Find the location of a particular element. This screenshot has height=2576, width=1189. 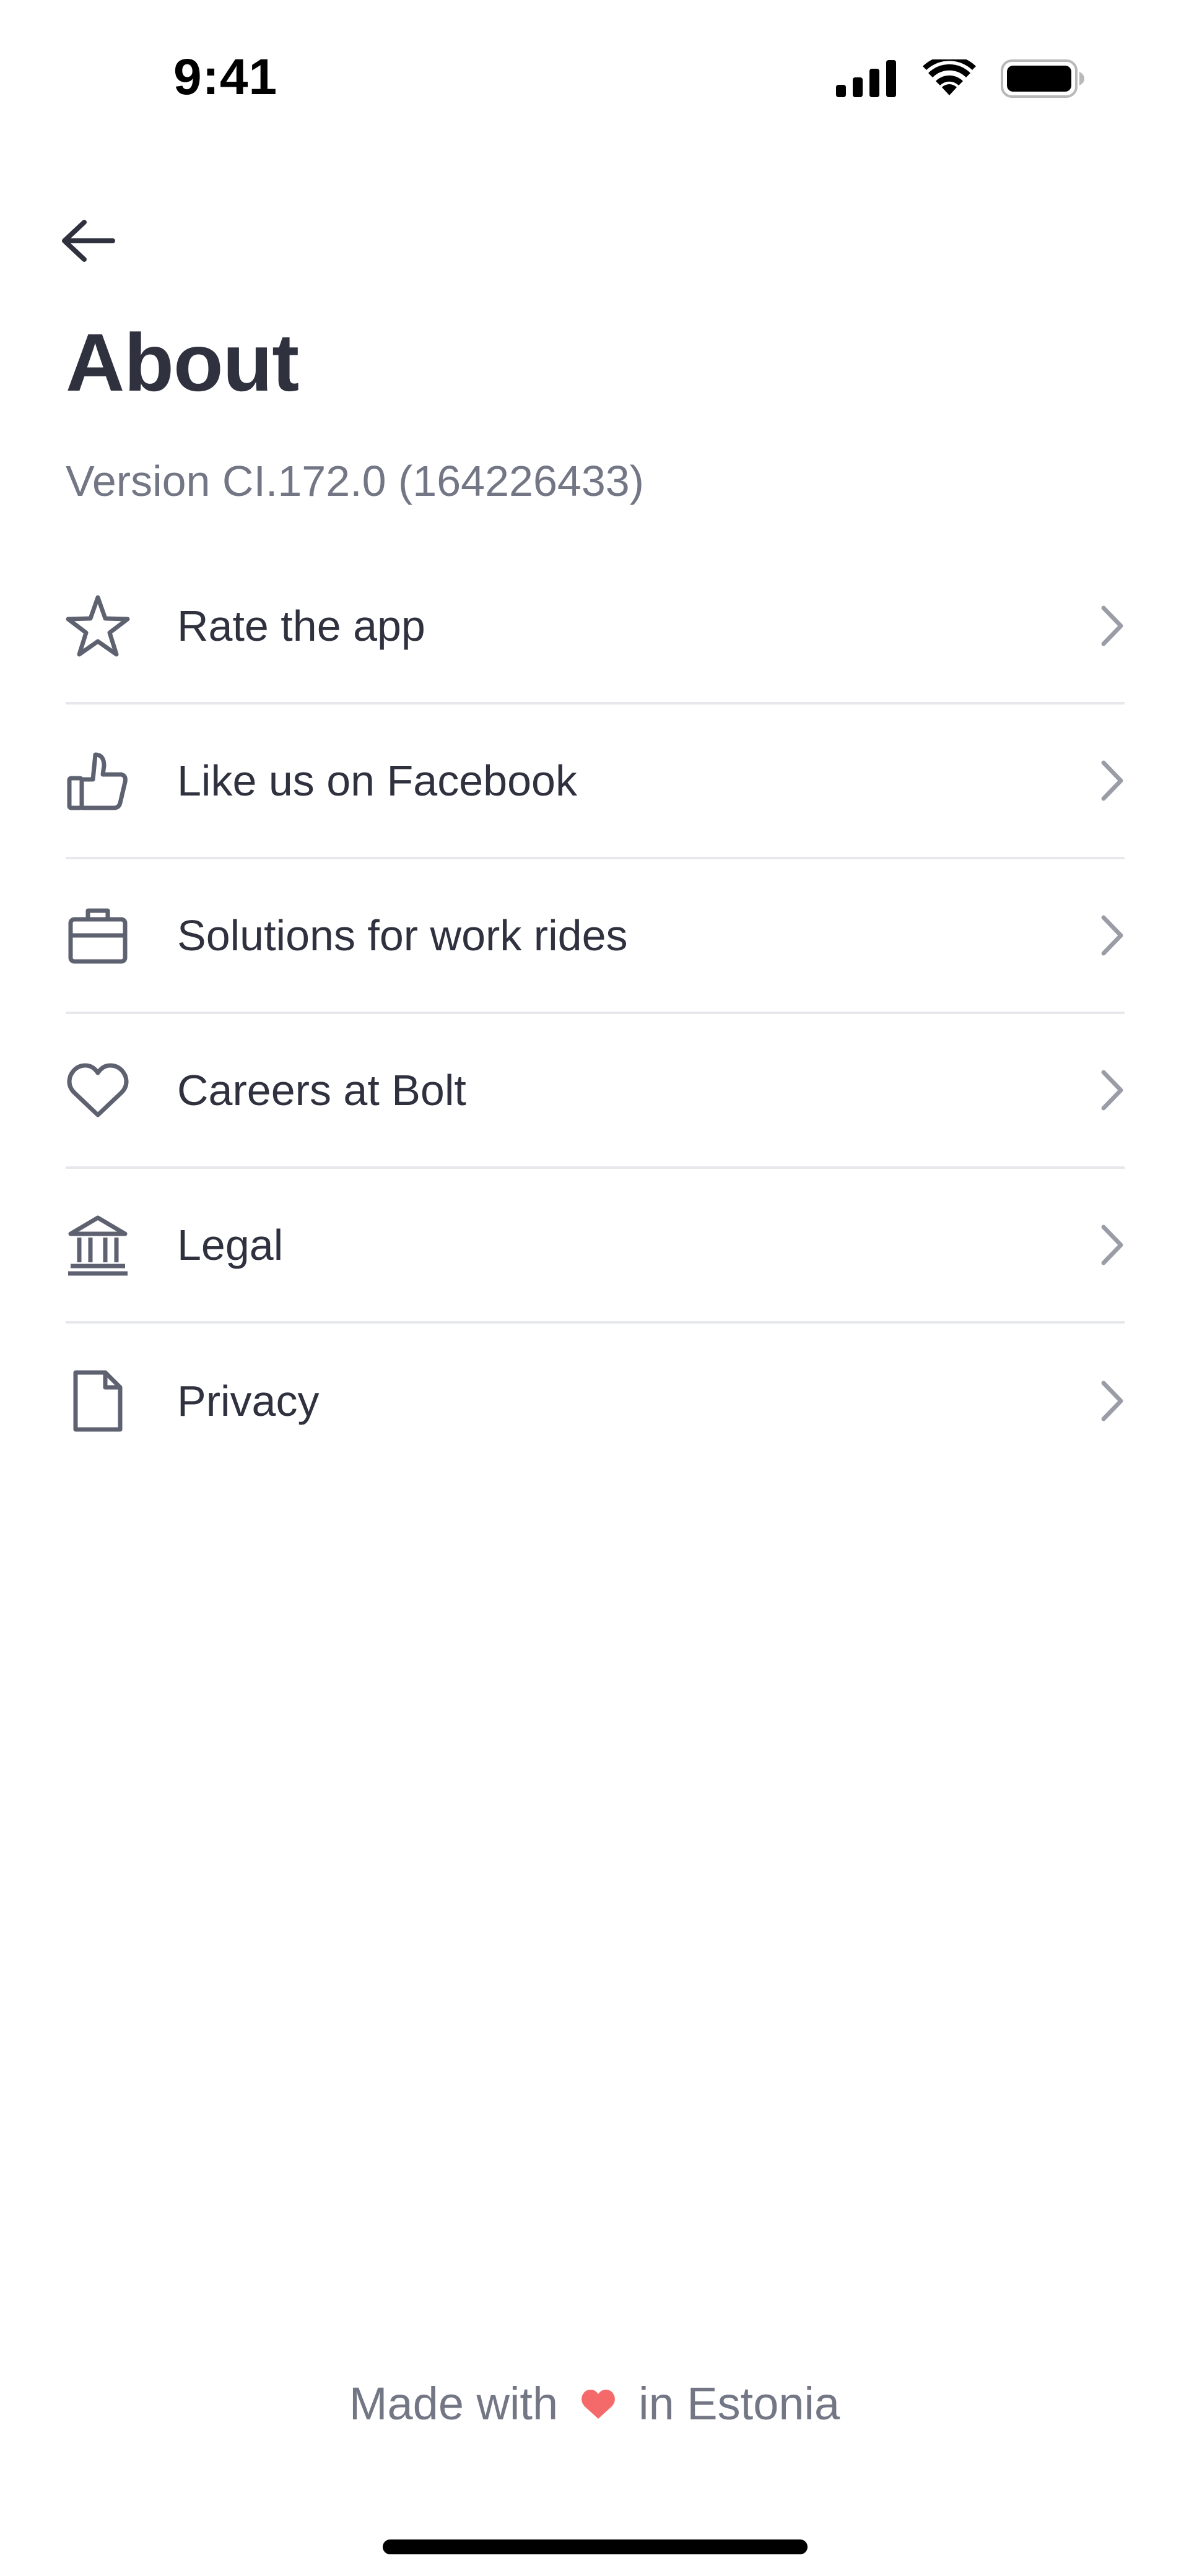

home-indicator is located at coordinates (595, 2546).